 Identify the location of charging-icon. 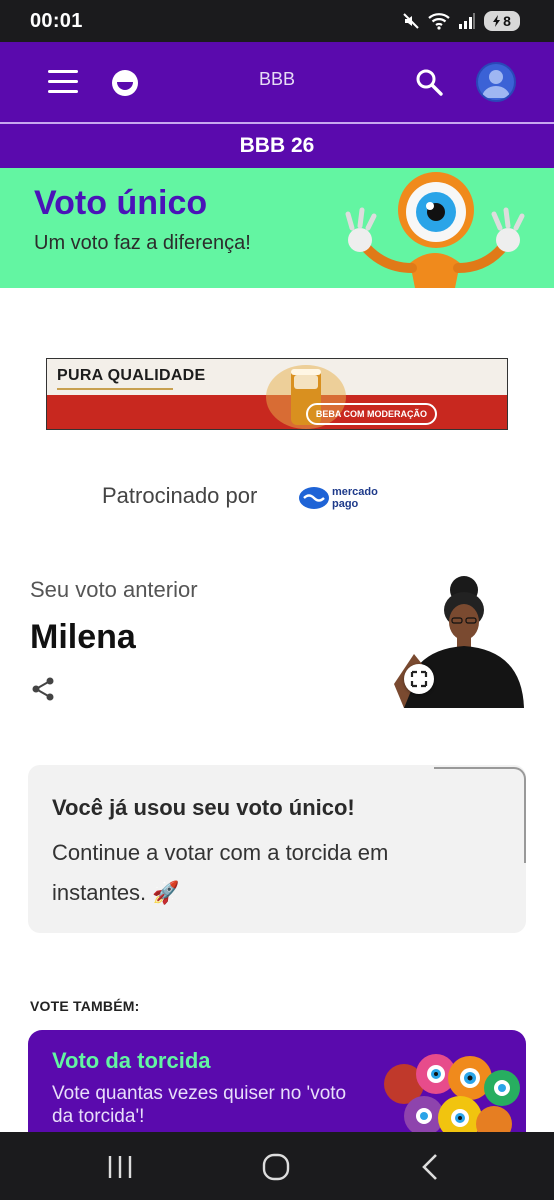
(497, 21).